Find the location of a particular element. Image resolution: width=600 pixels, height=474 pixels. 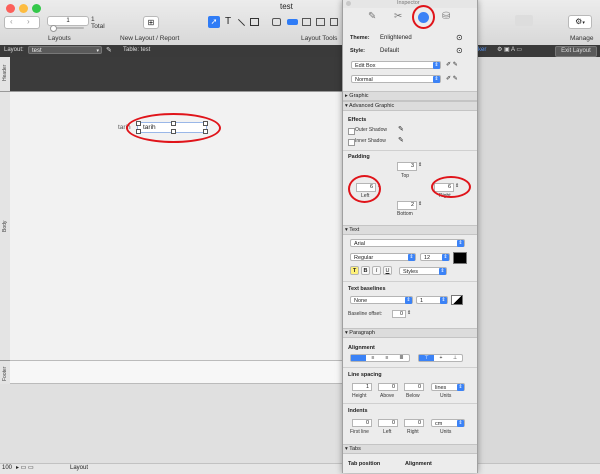

layout-icons: ⚙ ▣ A ▭ is located at coordinates (509, 49).